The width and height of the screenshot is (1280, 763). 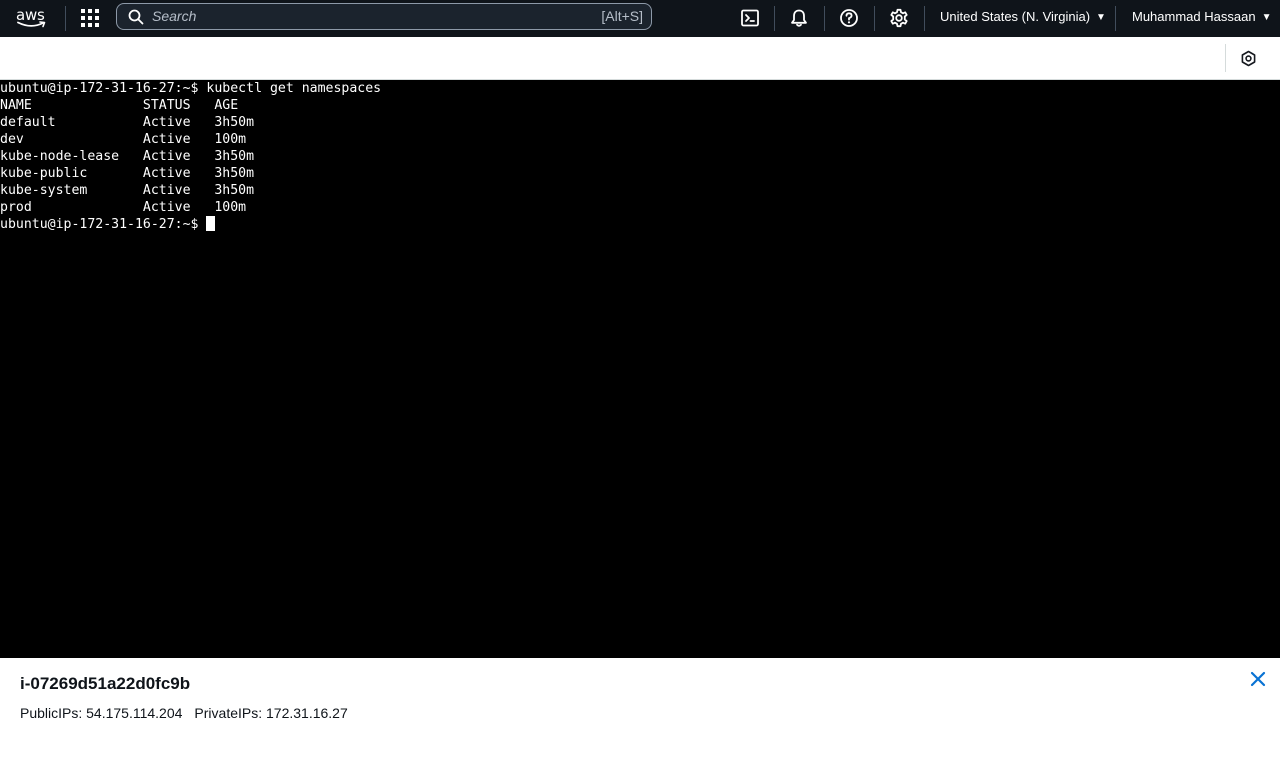 I want to click on account-menu: Muhammad Hassaan ▼, so click(x=1201, y=16).